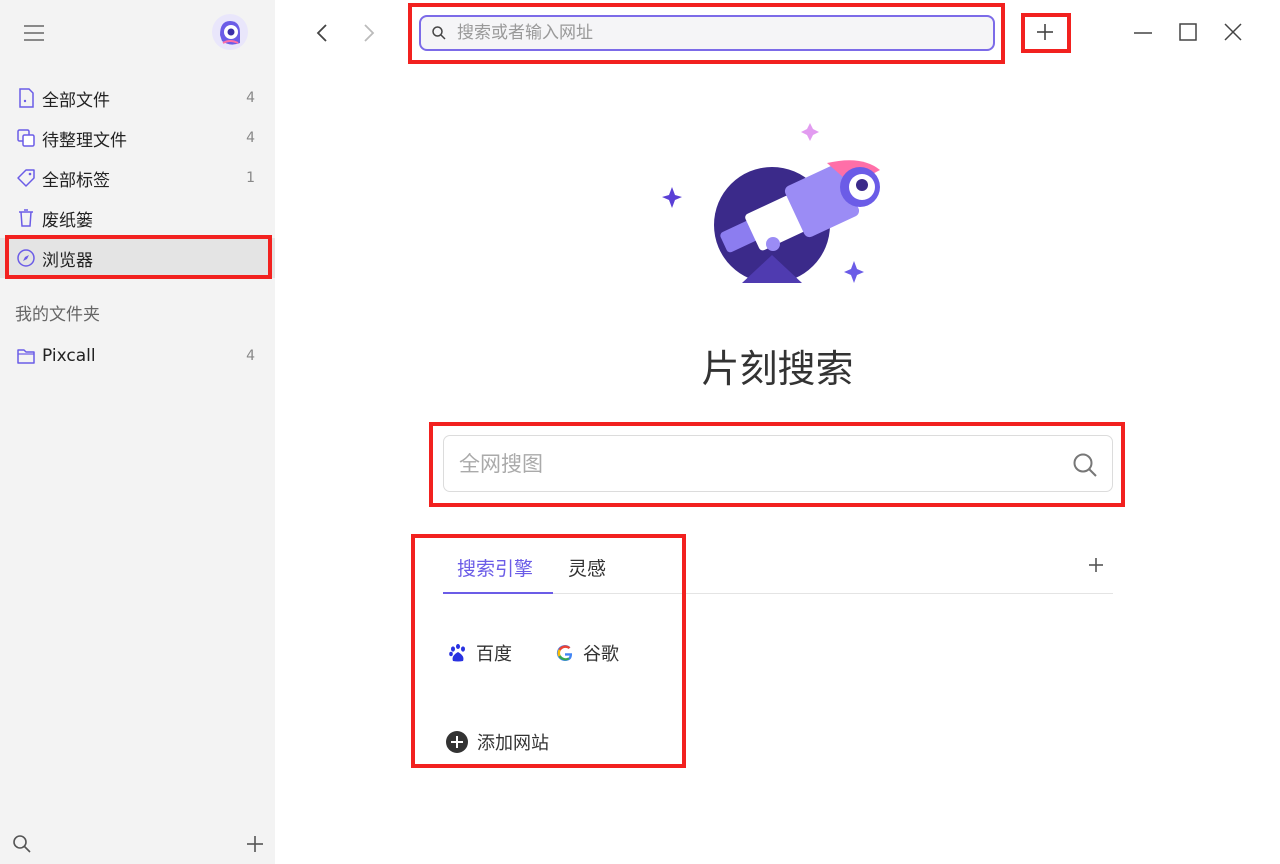  What do you see at coordinates (601, 654) in the screenshot?
I see `engine-label: 谷歌` at bounding box center [601, 654].